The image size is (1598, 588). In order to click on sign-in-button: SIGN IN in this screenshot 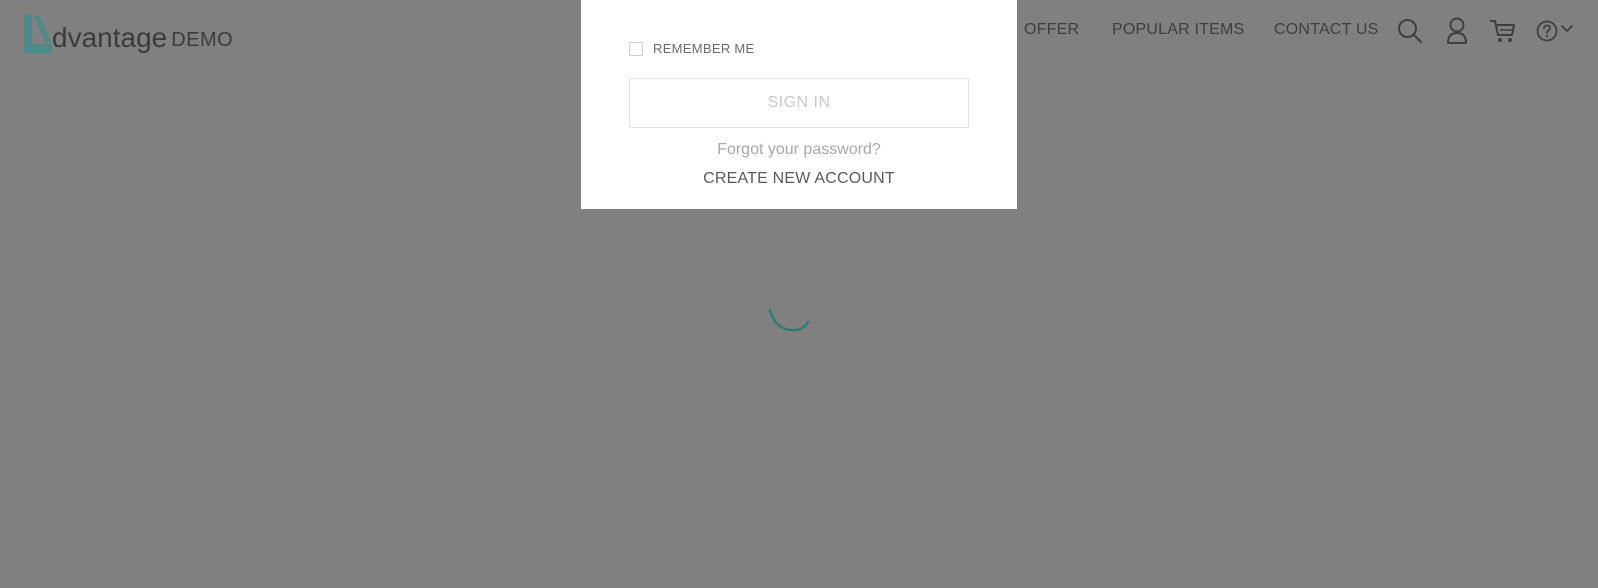, I will do `click(799, 103)`.